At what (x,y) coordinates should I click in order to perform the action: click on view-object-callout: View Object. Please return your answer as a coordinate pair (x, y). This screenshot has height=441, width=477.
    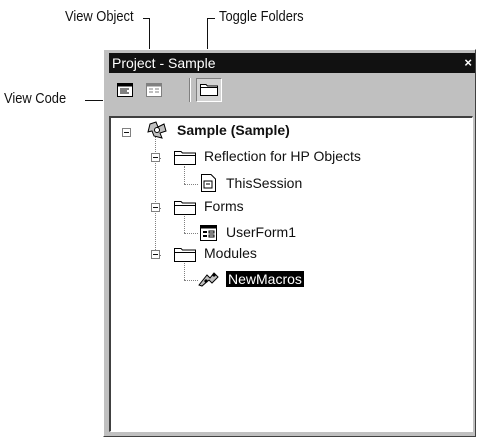
    Looking at the image, I should click on (99, 16).